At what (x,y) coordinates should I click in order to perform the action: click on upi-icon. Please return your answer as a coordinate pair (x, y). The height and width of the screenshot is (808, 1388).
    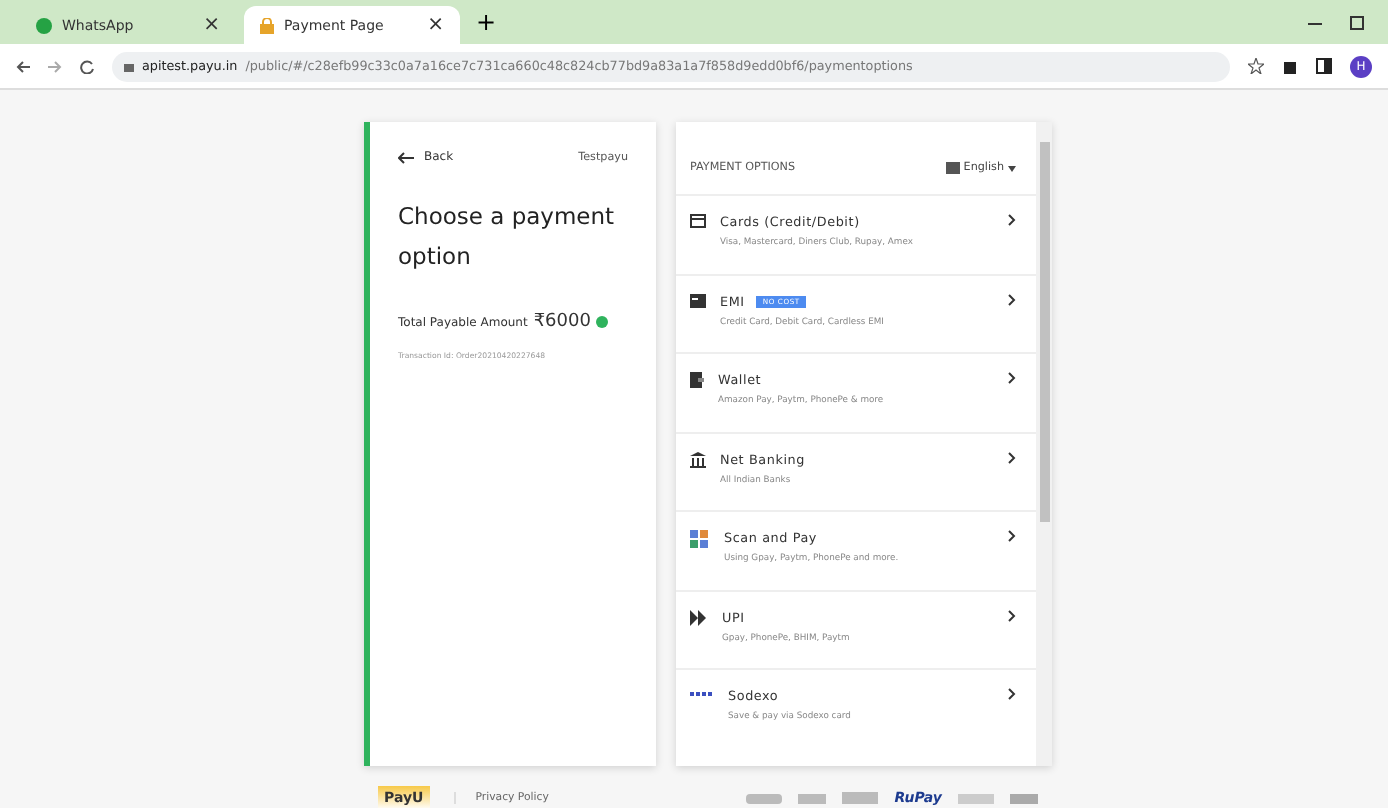
    Looking at the image, I should click on (699, 617).